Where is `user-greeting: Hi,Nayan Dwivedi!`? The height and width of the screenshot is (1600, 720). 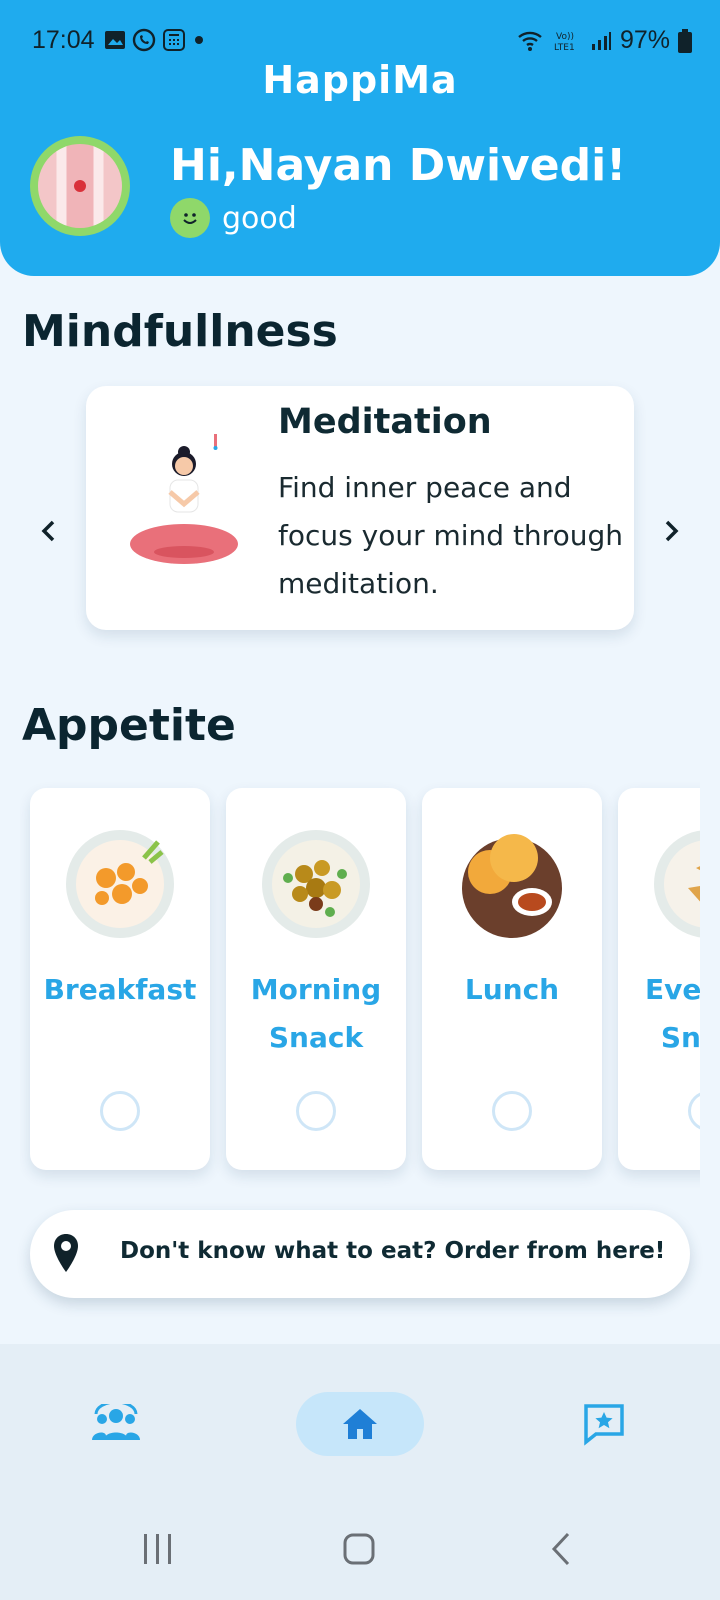 user-greeting: Hi,Nayan Dwivedi! is located at coordinates (398, 165).